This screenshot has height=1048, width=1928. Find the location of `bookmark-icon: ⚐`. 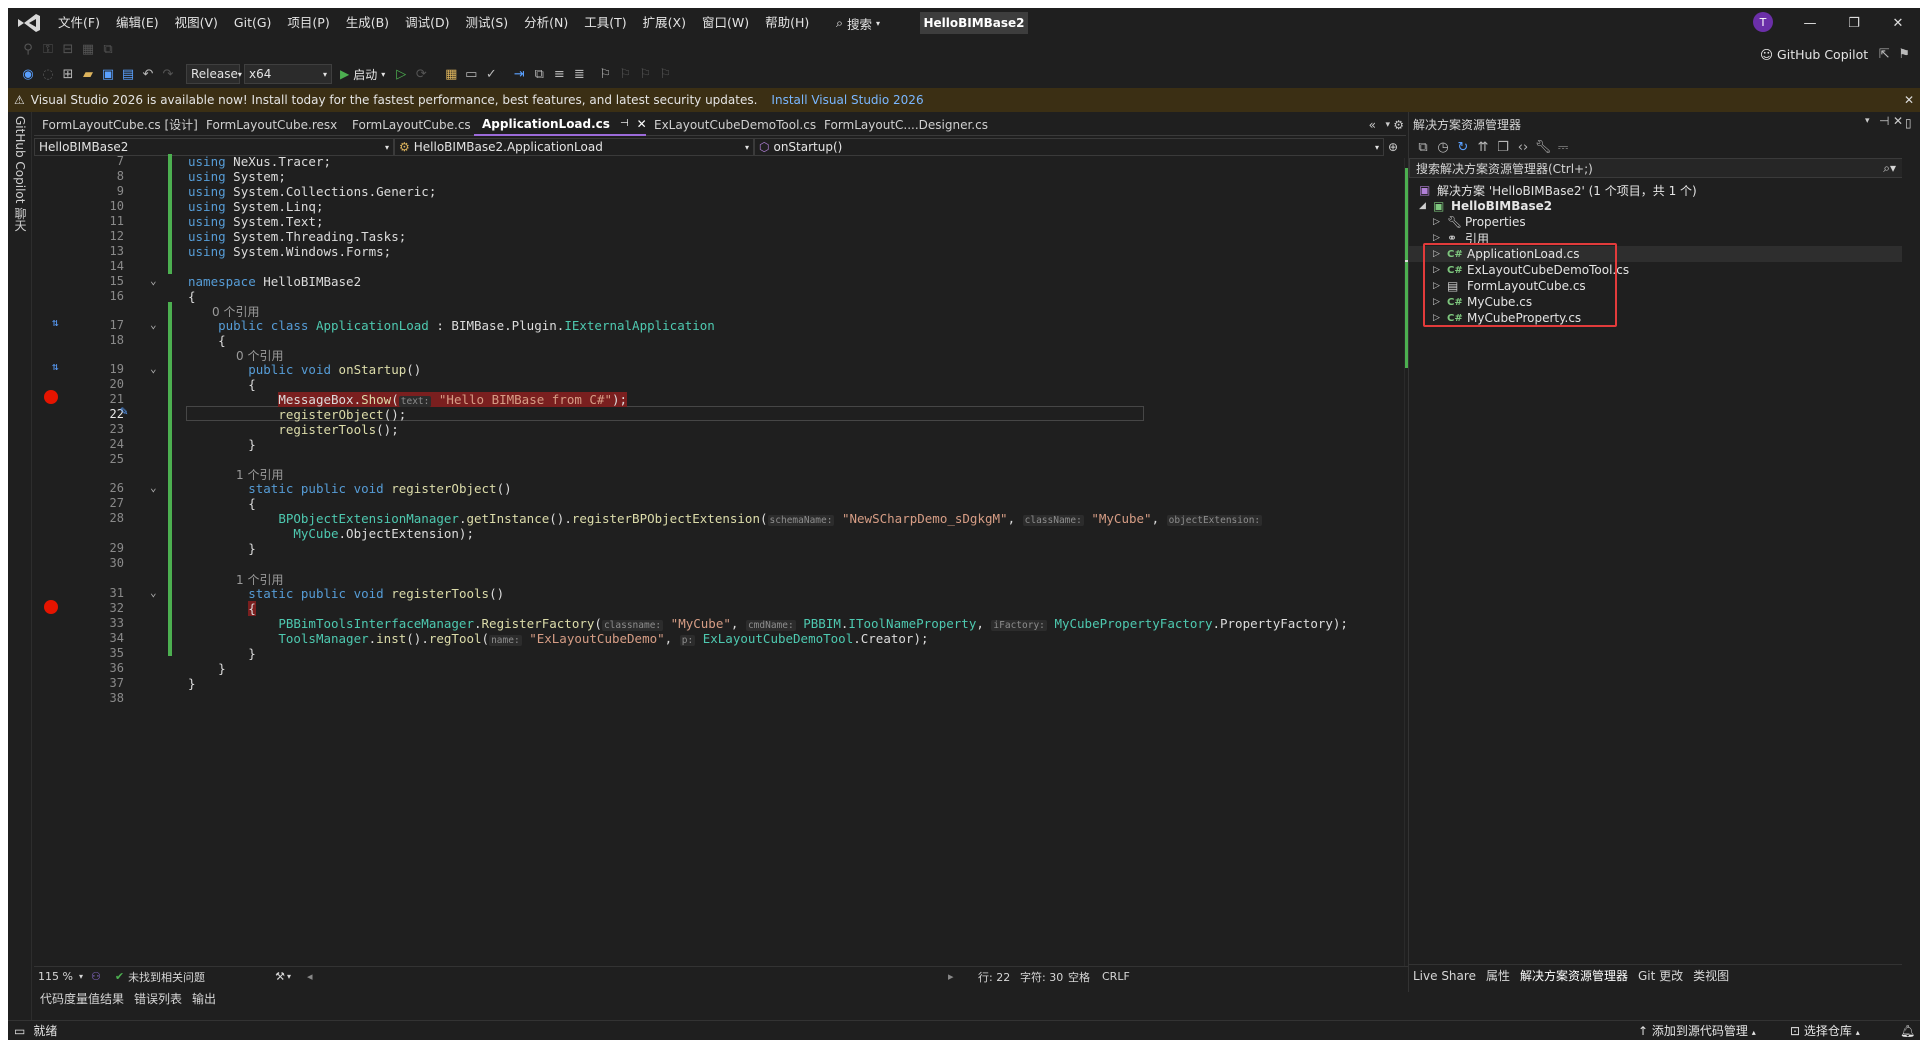

bookmark-icon: ⚐ is located at coordinates (605, 74).